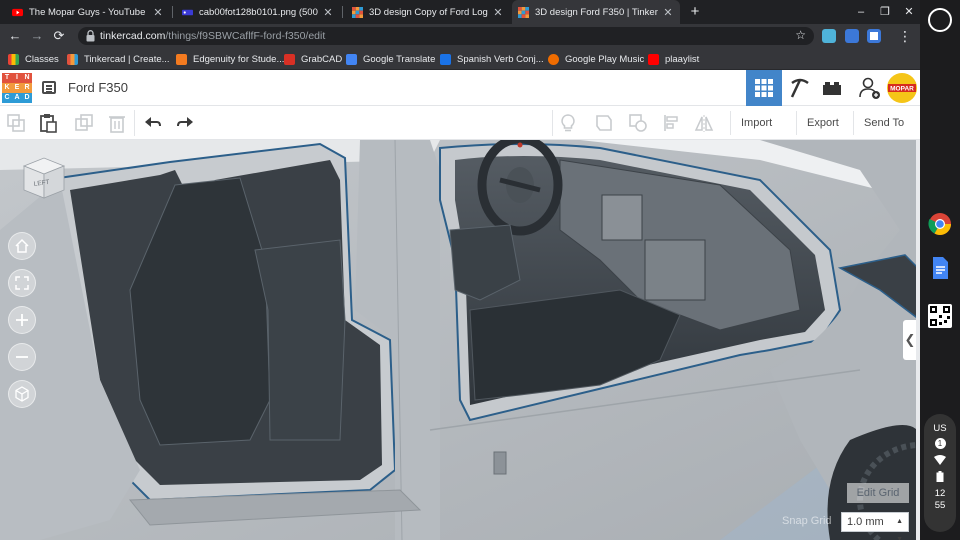 The width and height of the screenshot is (960, 540). What do you see at coordinates (604, 123) in the screenshot?
I see `group-icon` at bounding box center [604, 123].